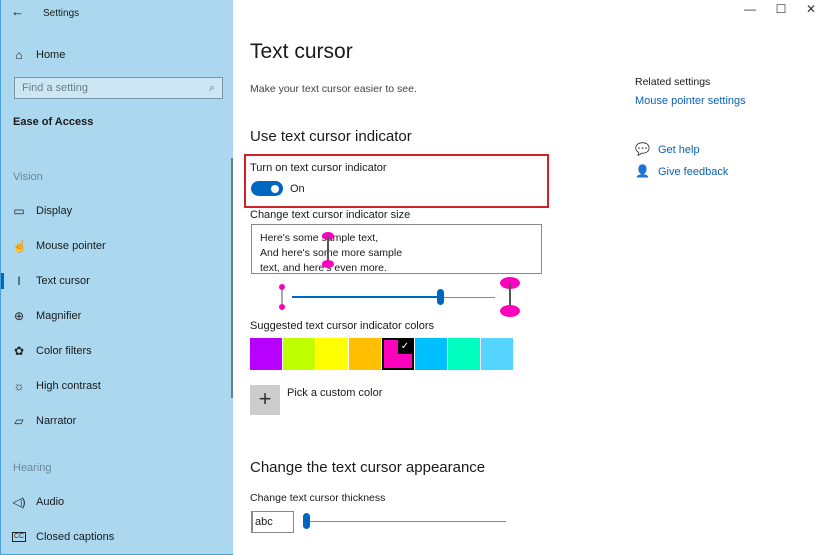 The height and width of the screenshot is (555, 827). Describe the element at coordinates (2, 281) in the screenshot. I see `selected-indicator` at that location.